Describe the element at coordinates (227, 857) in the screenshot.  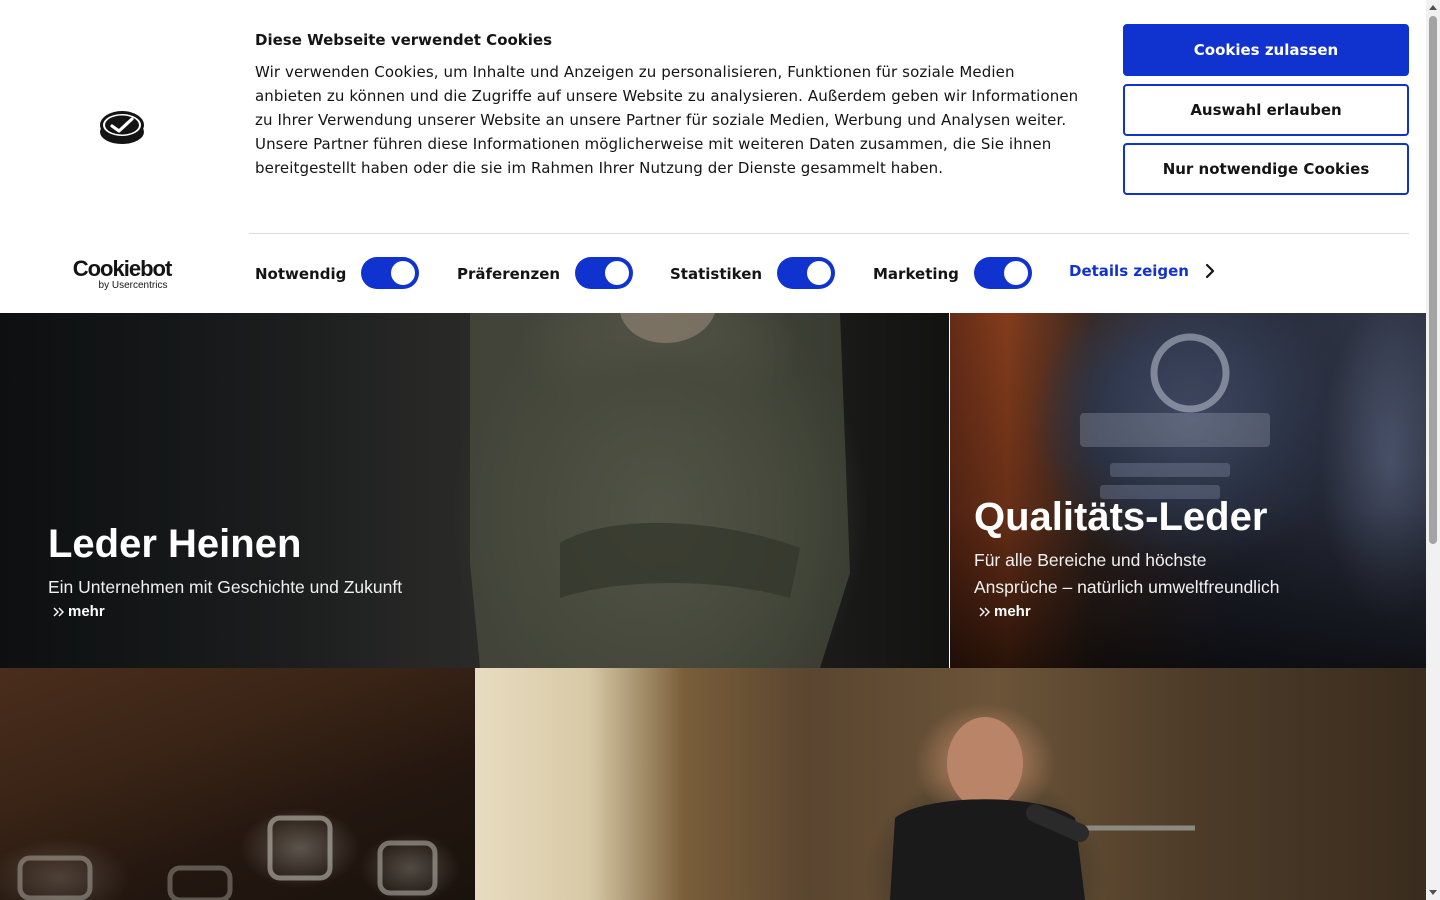
I see `glass-bottles-photo` at that location.